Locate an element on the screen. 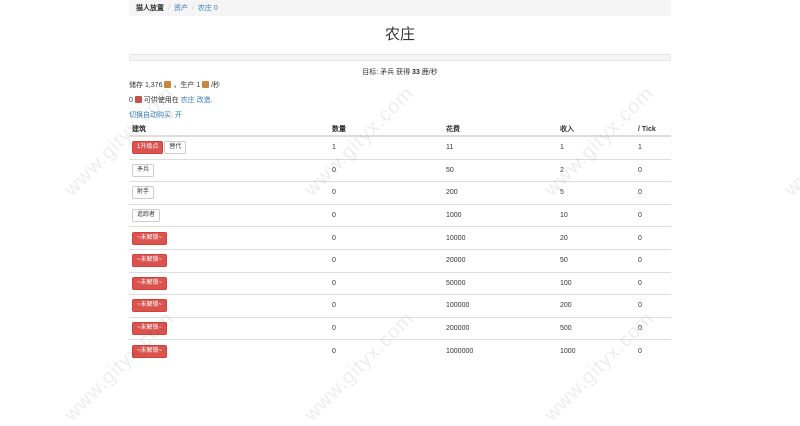  income-cell: 50 is located at coordinates (596, 261).